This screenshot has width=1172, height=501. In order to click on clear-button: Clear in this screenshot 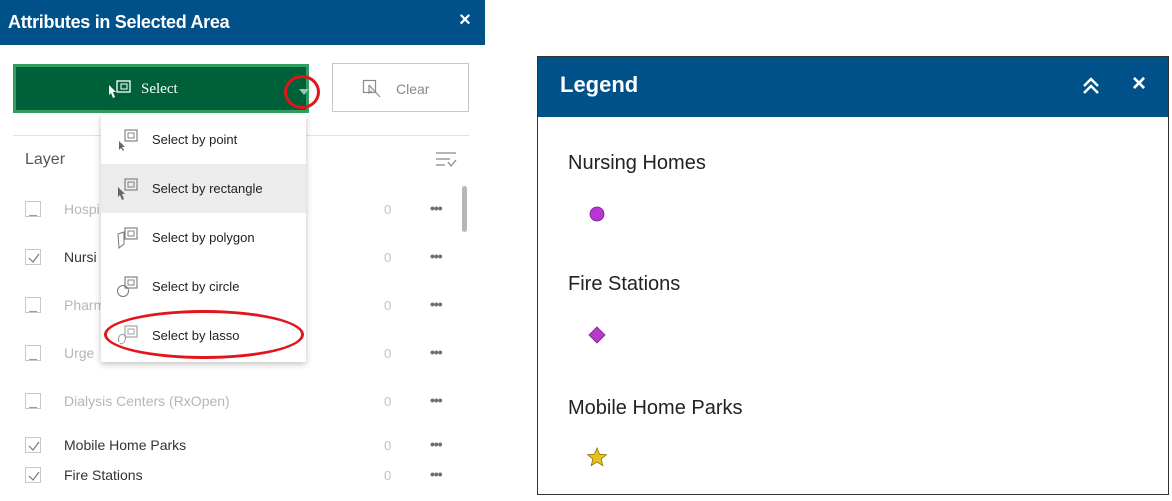, I will do `click(400, 87)`.